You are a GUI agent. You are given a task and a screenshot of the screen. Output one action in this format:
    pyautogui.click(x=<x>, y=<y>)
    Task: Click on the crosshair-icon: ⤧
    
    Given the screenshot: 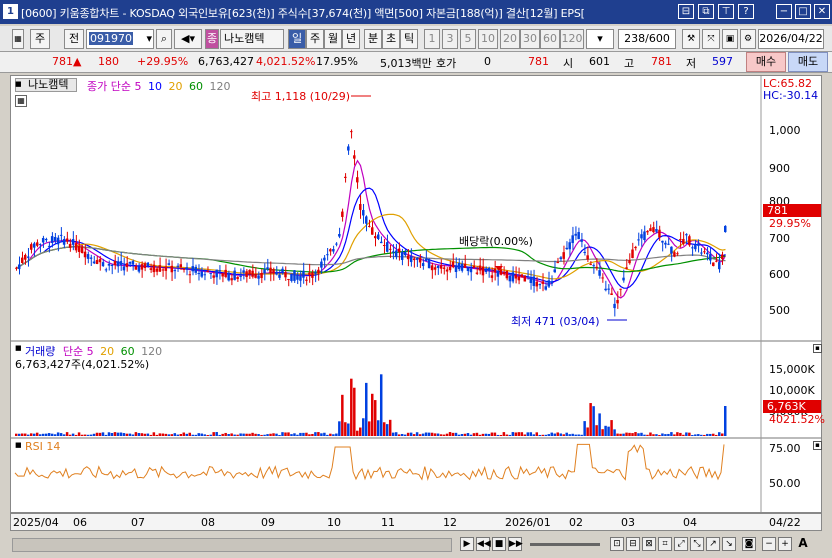 What is the action you would take?
    pyautogui.click(x=711, y=39)
    